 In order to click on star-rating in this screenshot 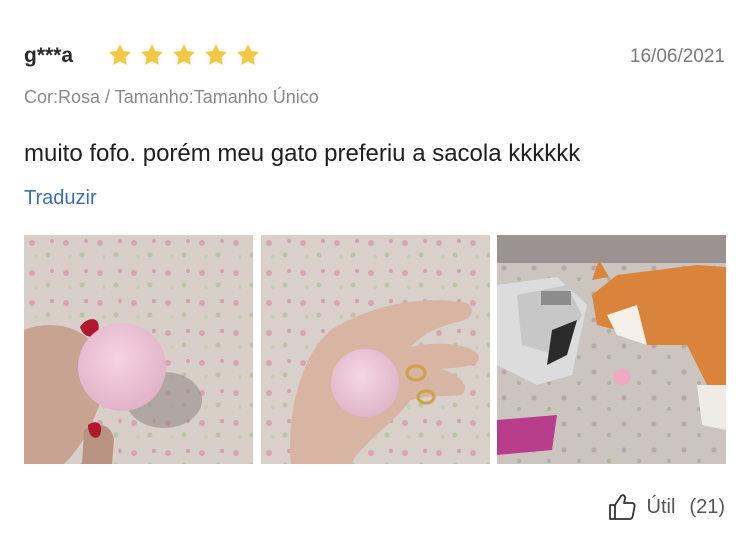, I will do `click(184, 56)`.